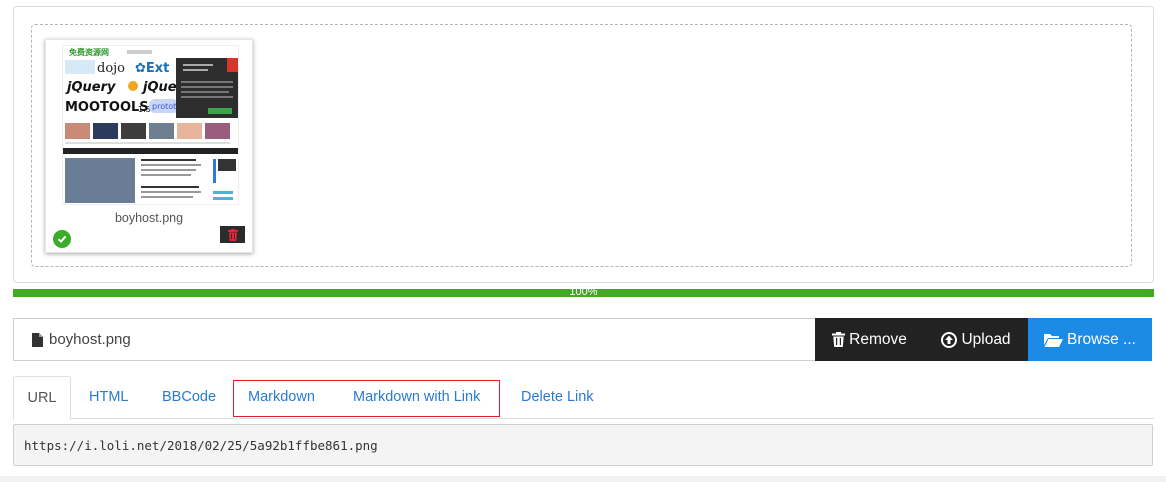 The height and width of the screenshot is (482, 1166). What do you see at coordinates (189, 397) in the screenshot?
I see `tab-bbcode: BBCode` at bounding box center [189, 397].